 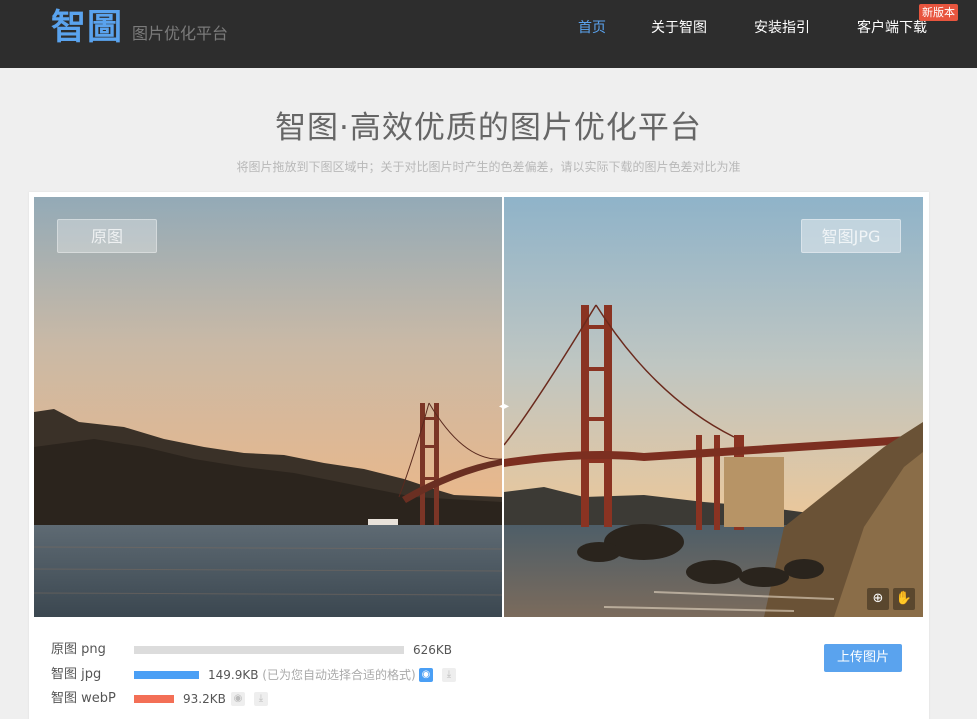 What do you see at coordinates (83, 698) in the screenshot?
I see `webp-format-label: 智图 webP` at bounding box center [83, 698].